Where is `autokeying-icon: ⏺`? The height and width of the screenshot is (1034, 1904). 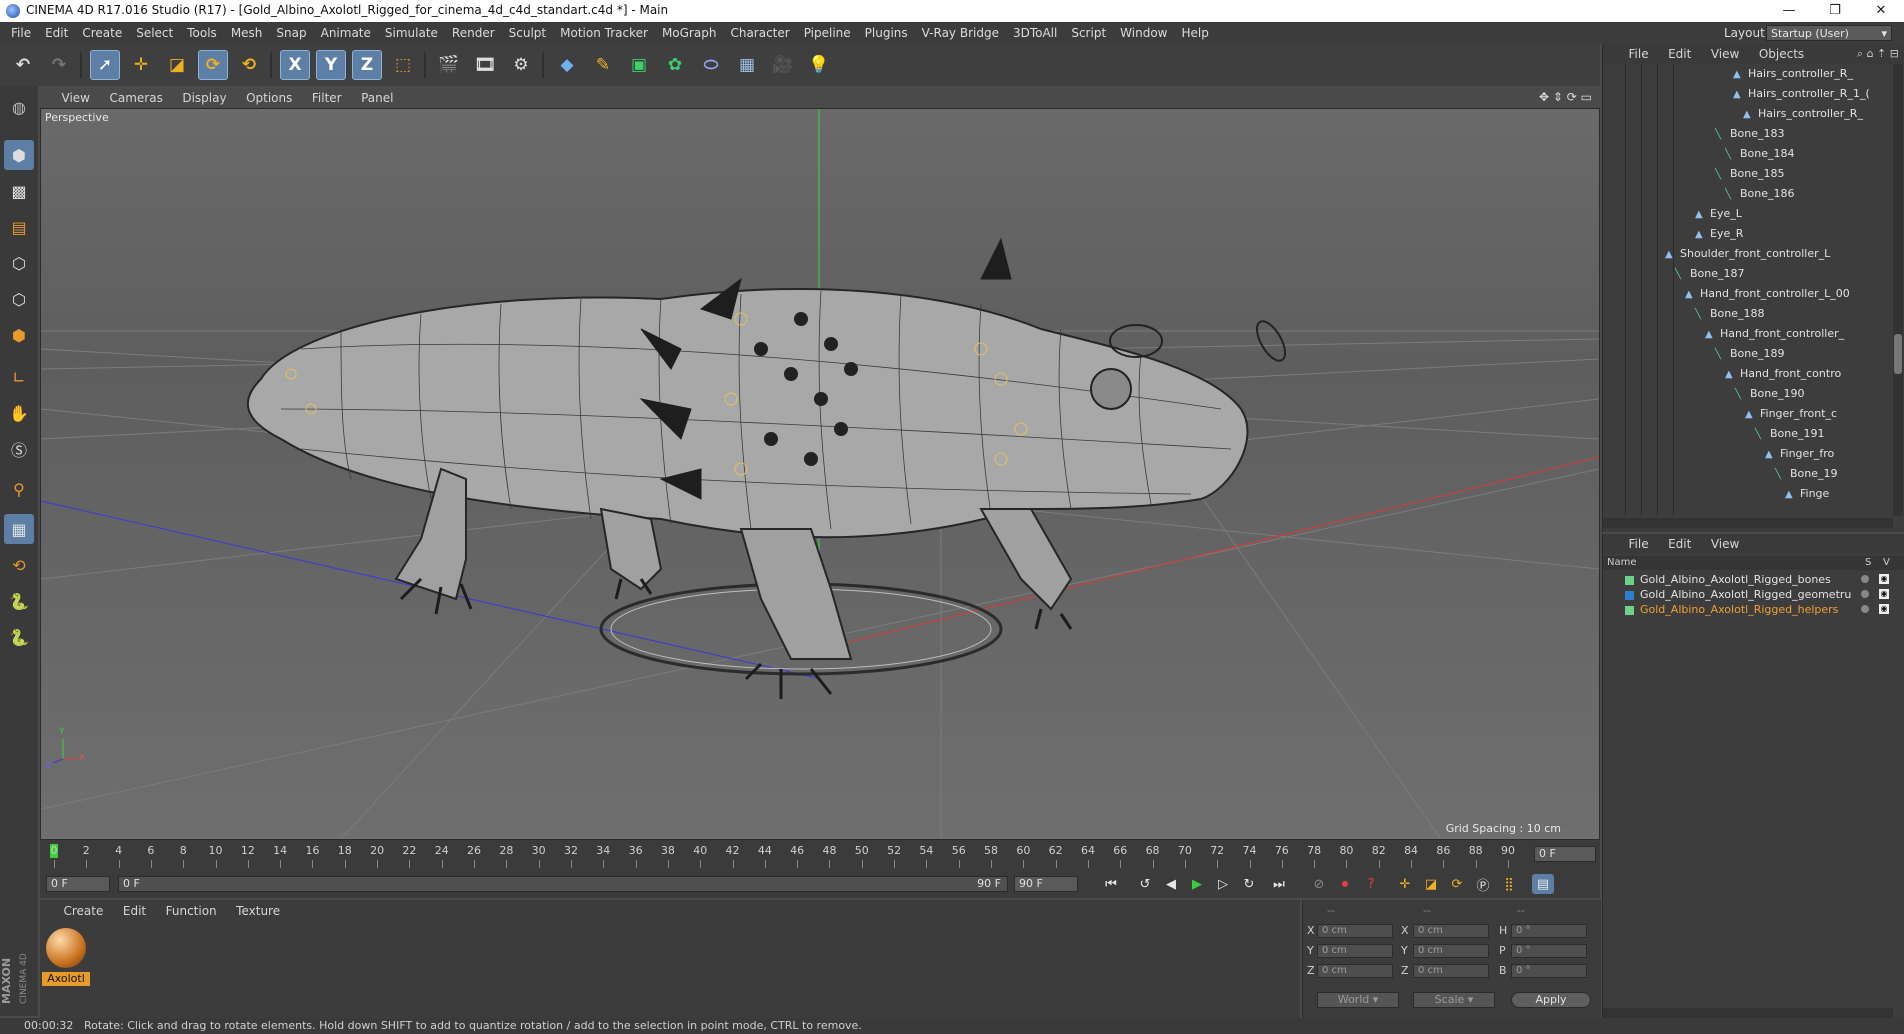 autokeying-icon: ⏺ is located at coordinates (1345, 884).